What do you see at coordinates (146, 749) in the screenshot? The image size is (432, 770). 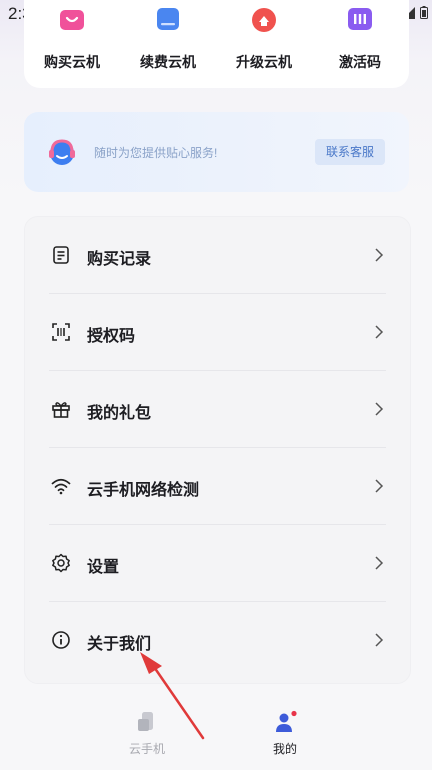 I see `tab-label: 云手机` at bounding box center [146, 749].